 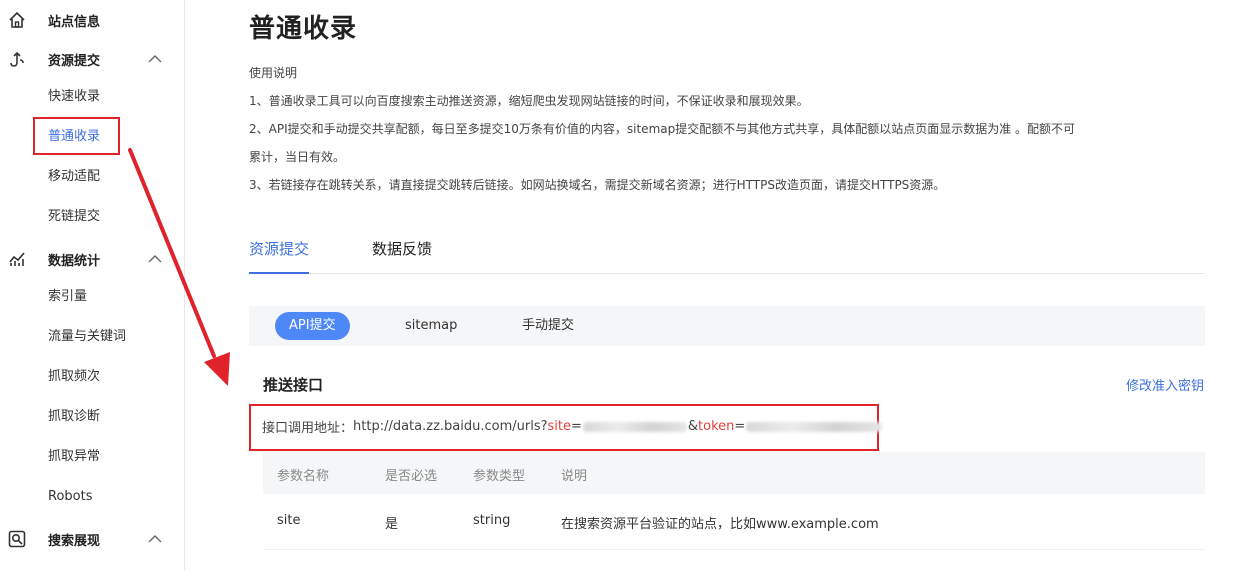 I want to click on sidebar-item-deadlink: 死链提交, so click(x=74, y=217).